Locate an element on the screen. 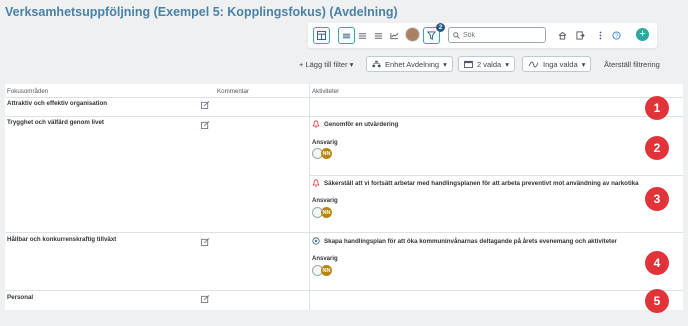 Image resolution: width=688 pixels, height=326 pixels. help-icon: ? is located at coordinates (616, 35).